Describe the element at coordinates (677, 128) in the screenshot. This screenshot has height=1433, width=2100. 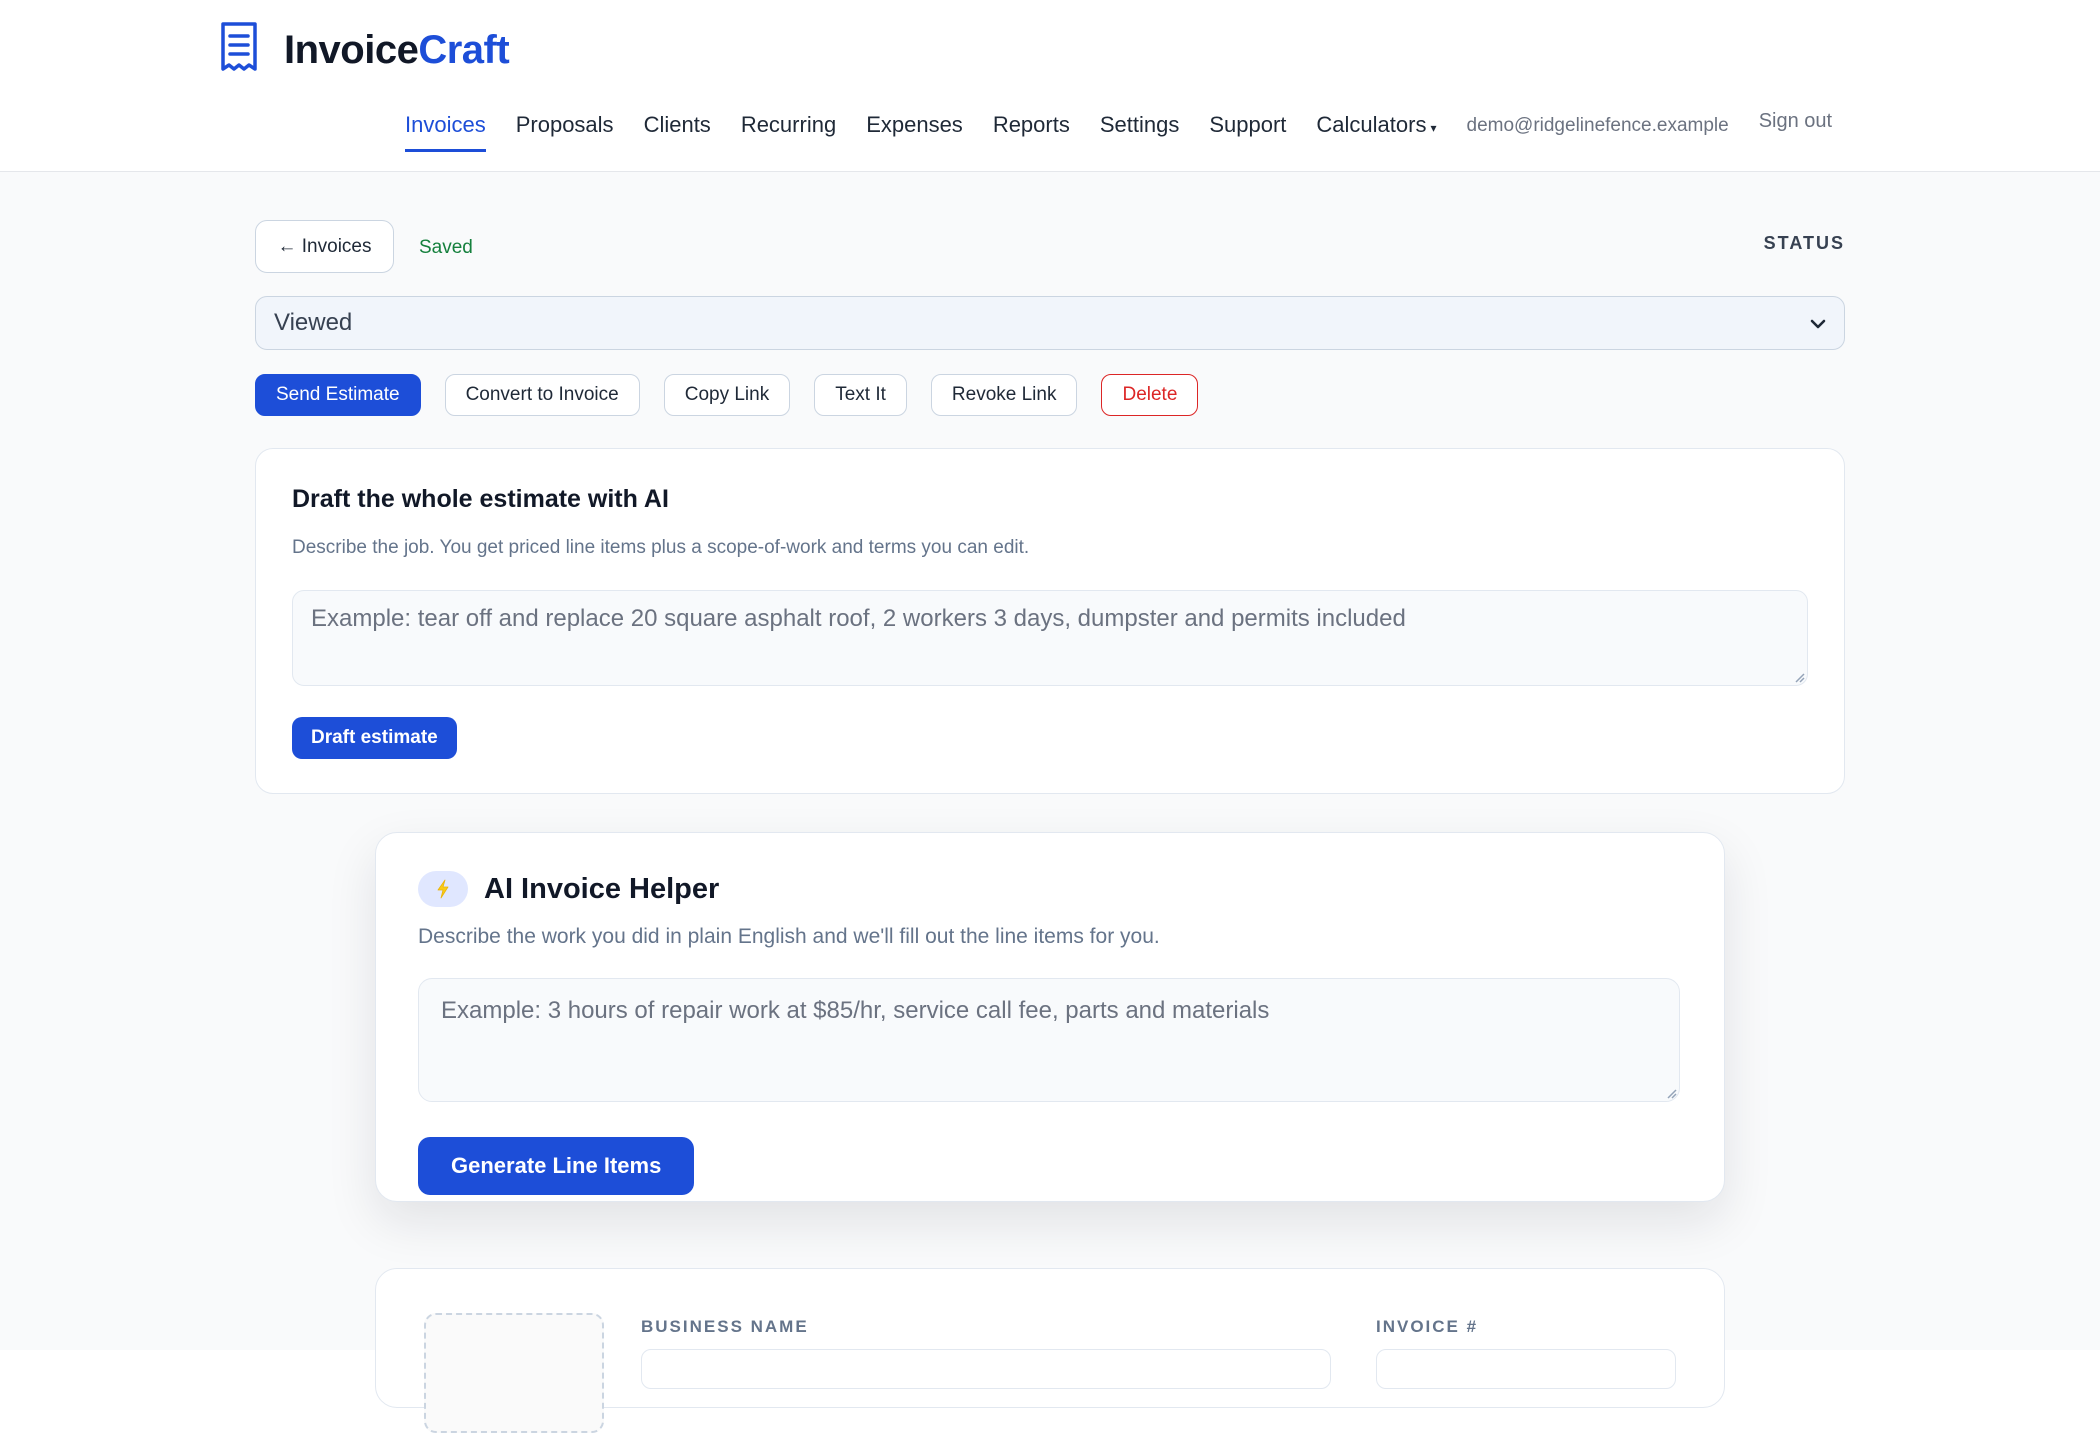
I see `nav-clients: Clients` at that location.